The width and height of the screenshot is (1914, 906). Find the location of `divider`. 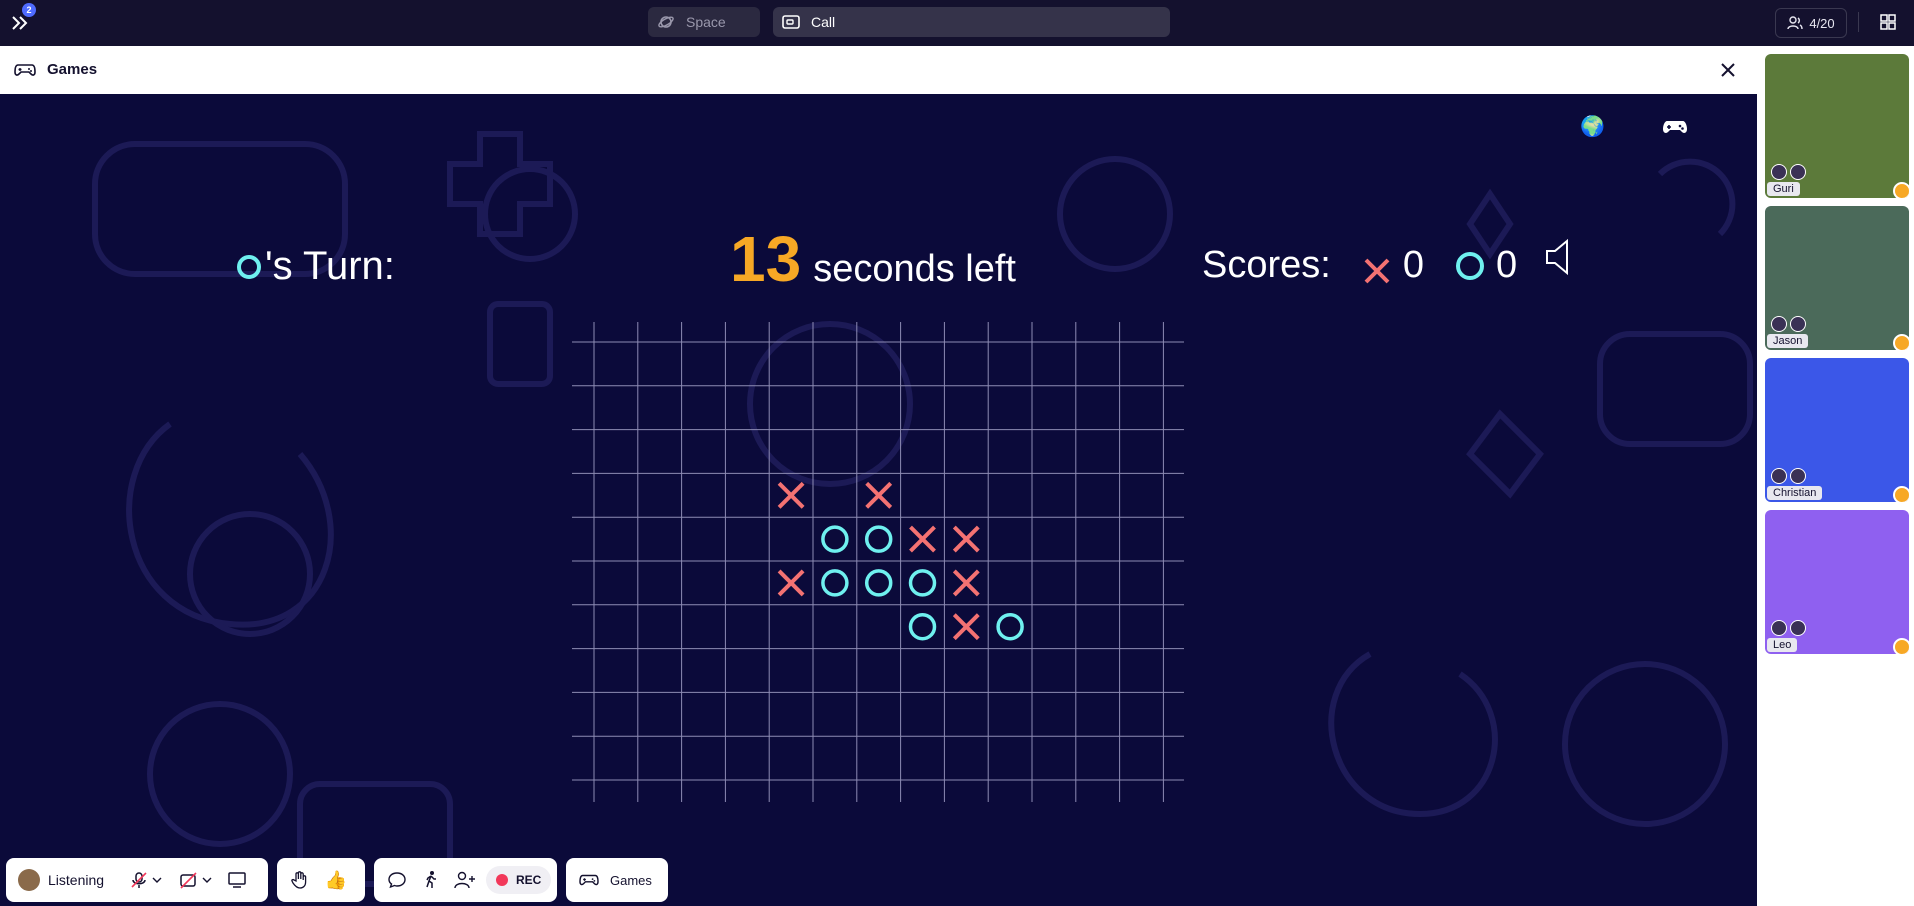

divider is located at coordinates (1858, 22).